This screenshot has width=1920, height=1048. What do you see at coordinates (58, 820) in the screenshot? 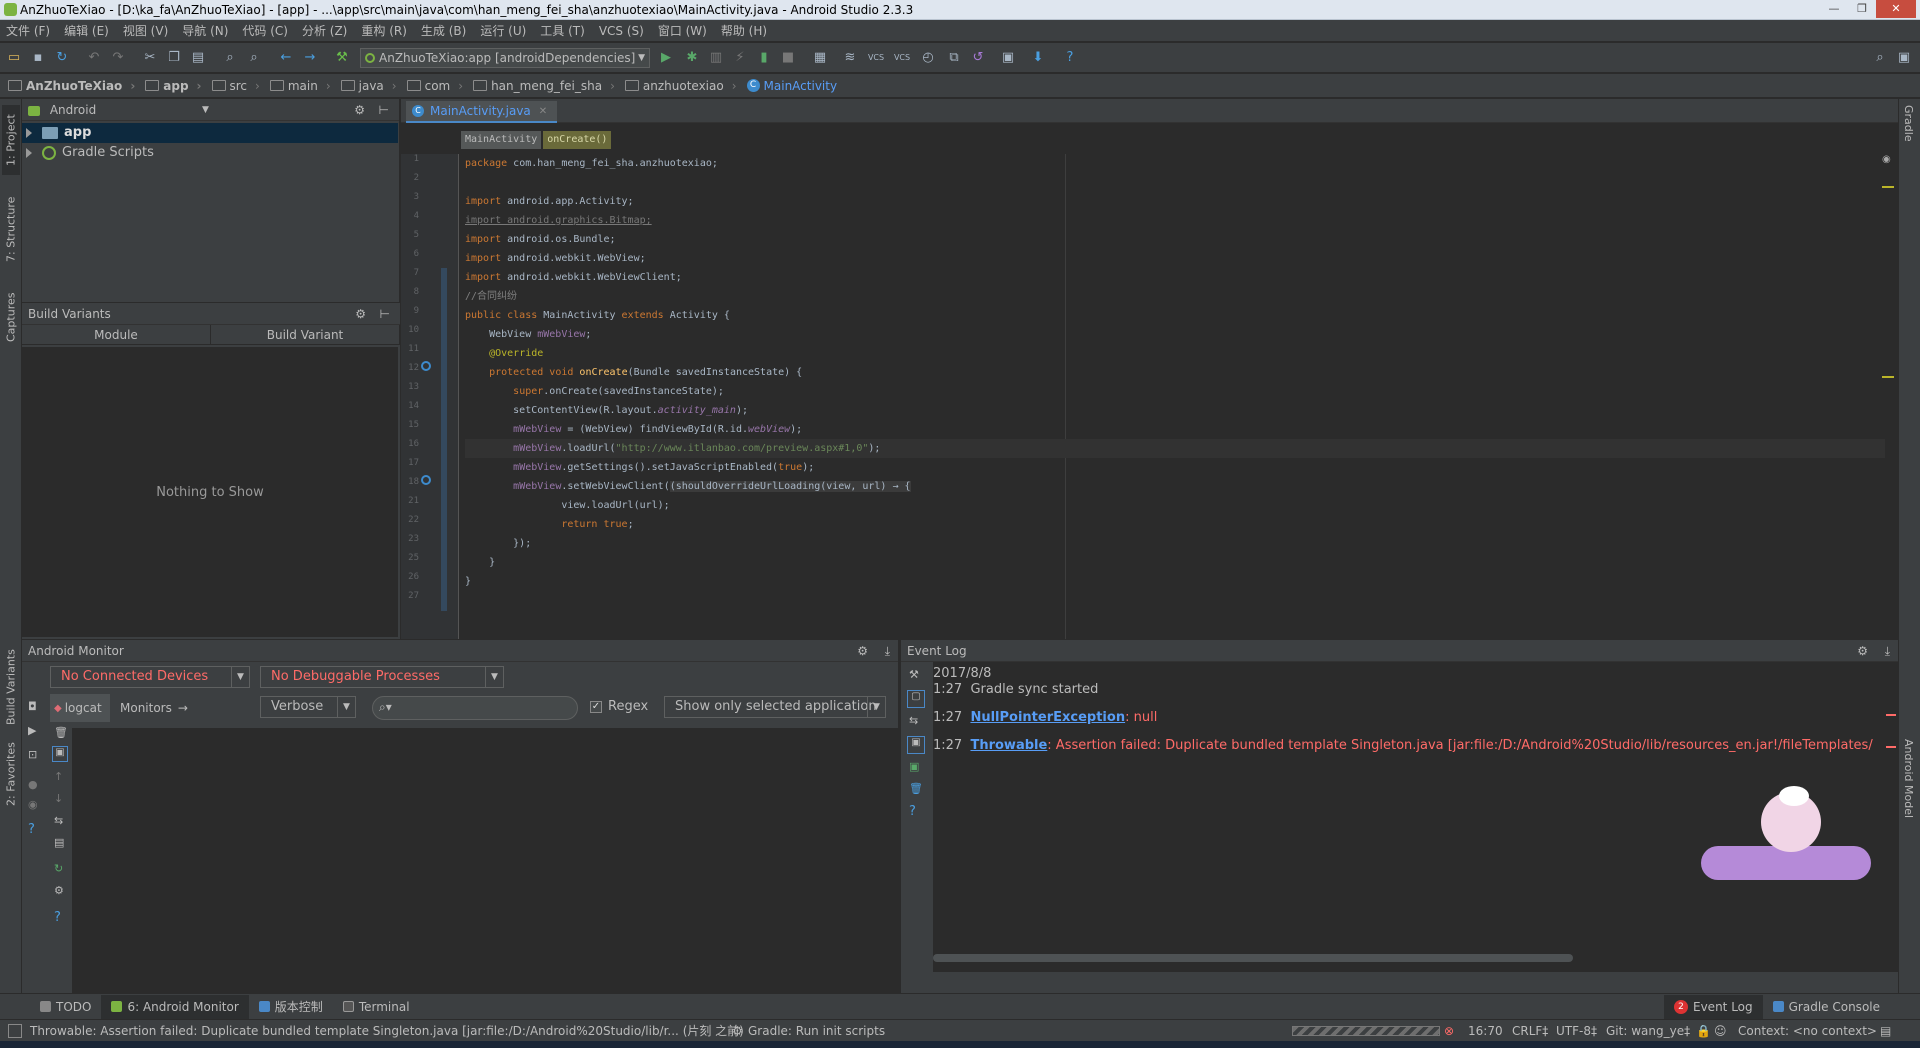
I see `soft-wrap-icon: ⇆` at bounding box center [58, 820].